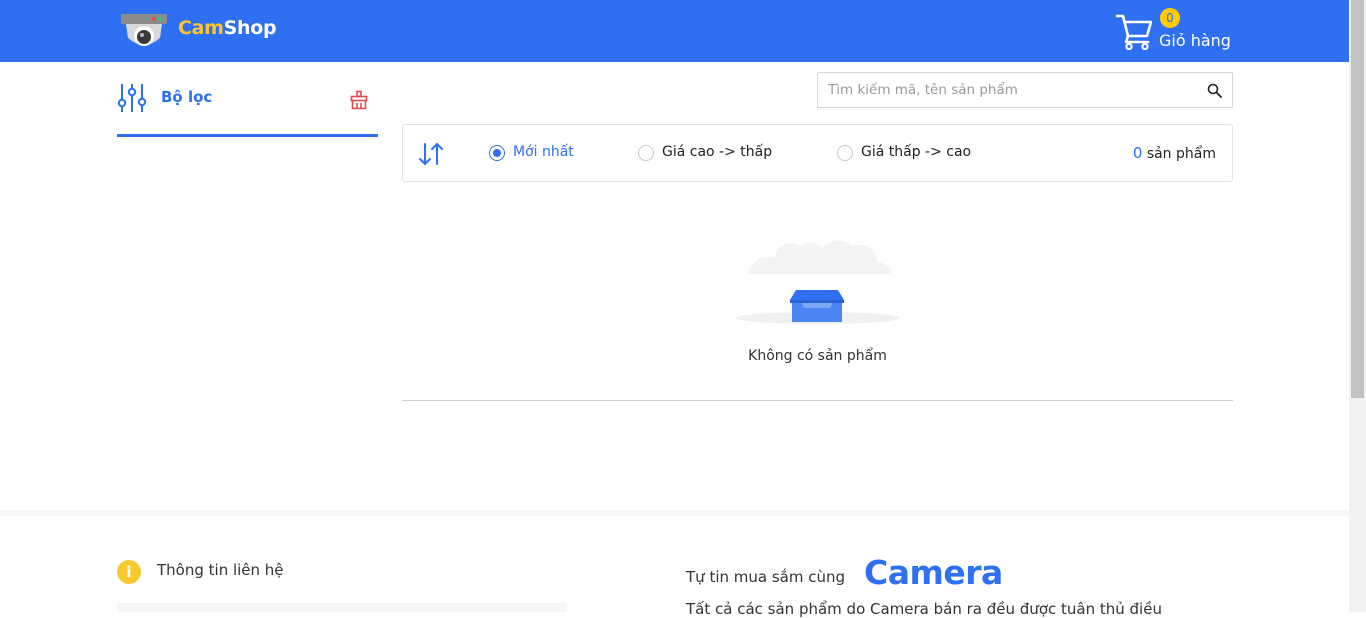 This screenshot has width=1366, height=618. I want to click on search-icon, so click(1214, 90).